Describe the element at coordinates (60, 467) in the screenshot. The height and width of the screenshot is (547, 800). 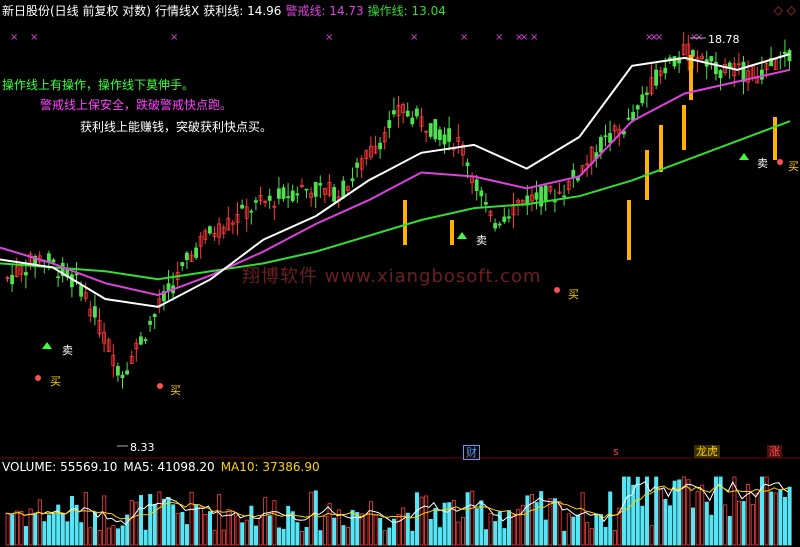
I see `volume-value: VOLUME: 55569.10` at that location.